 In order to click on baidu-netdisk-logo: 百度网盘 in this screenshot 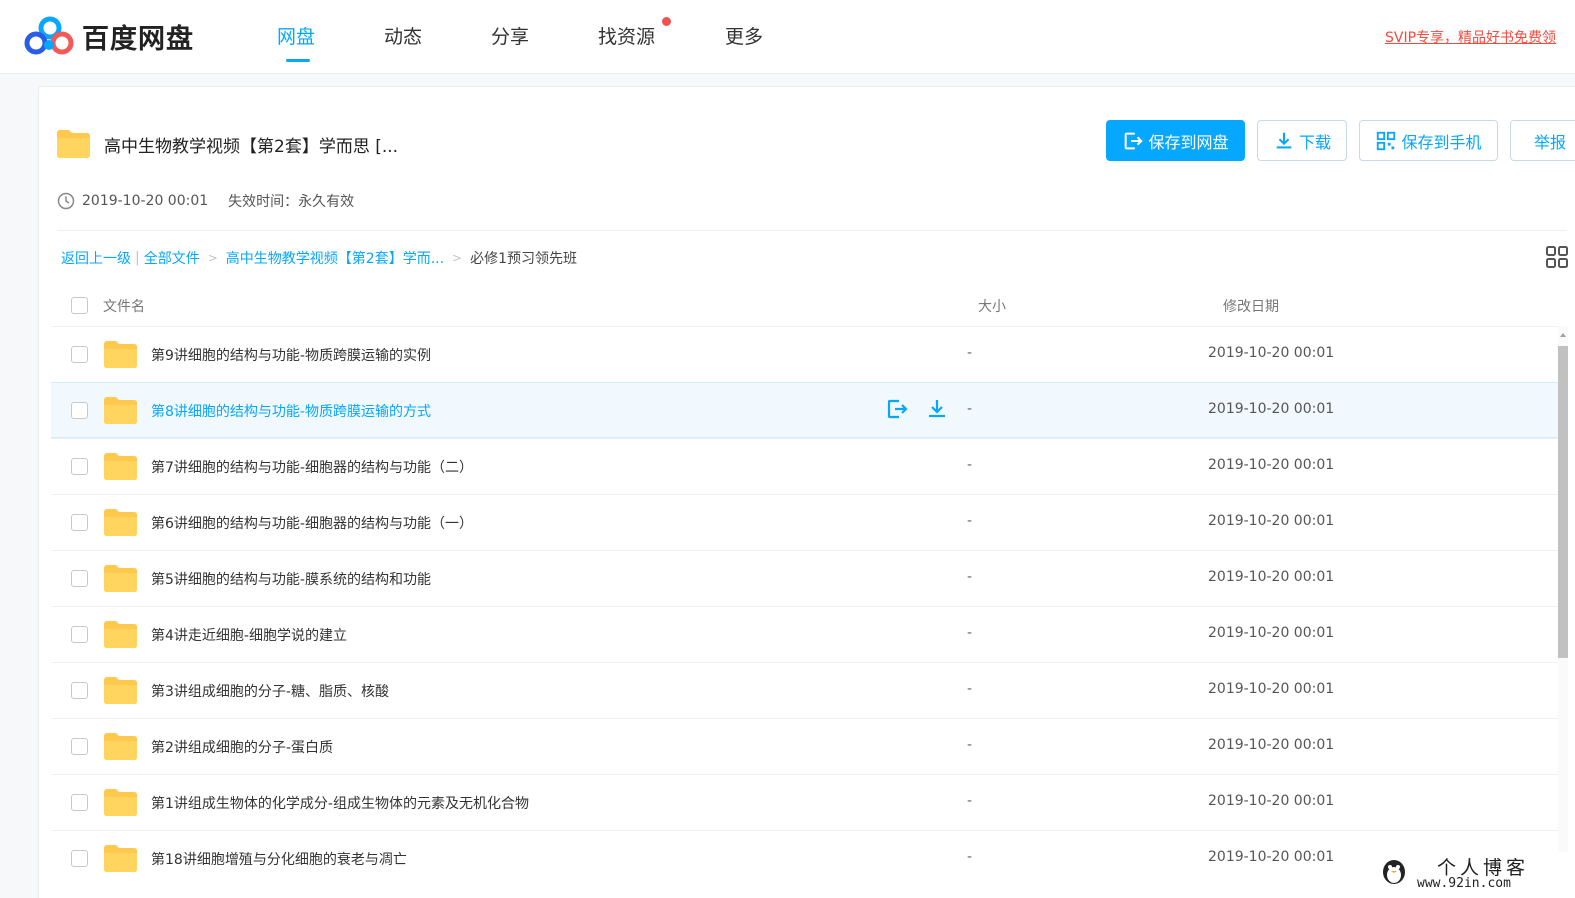, I will do `click(119, 36)`.